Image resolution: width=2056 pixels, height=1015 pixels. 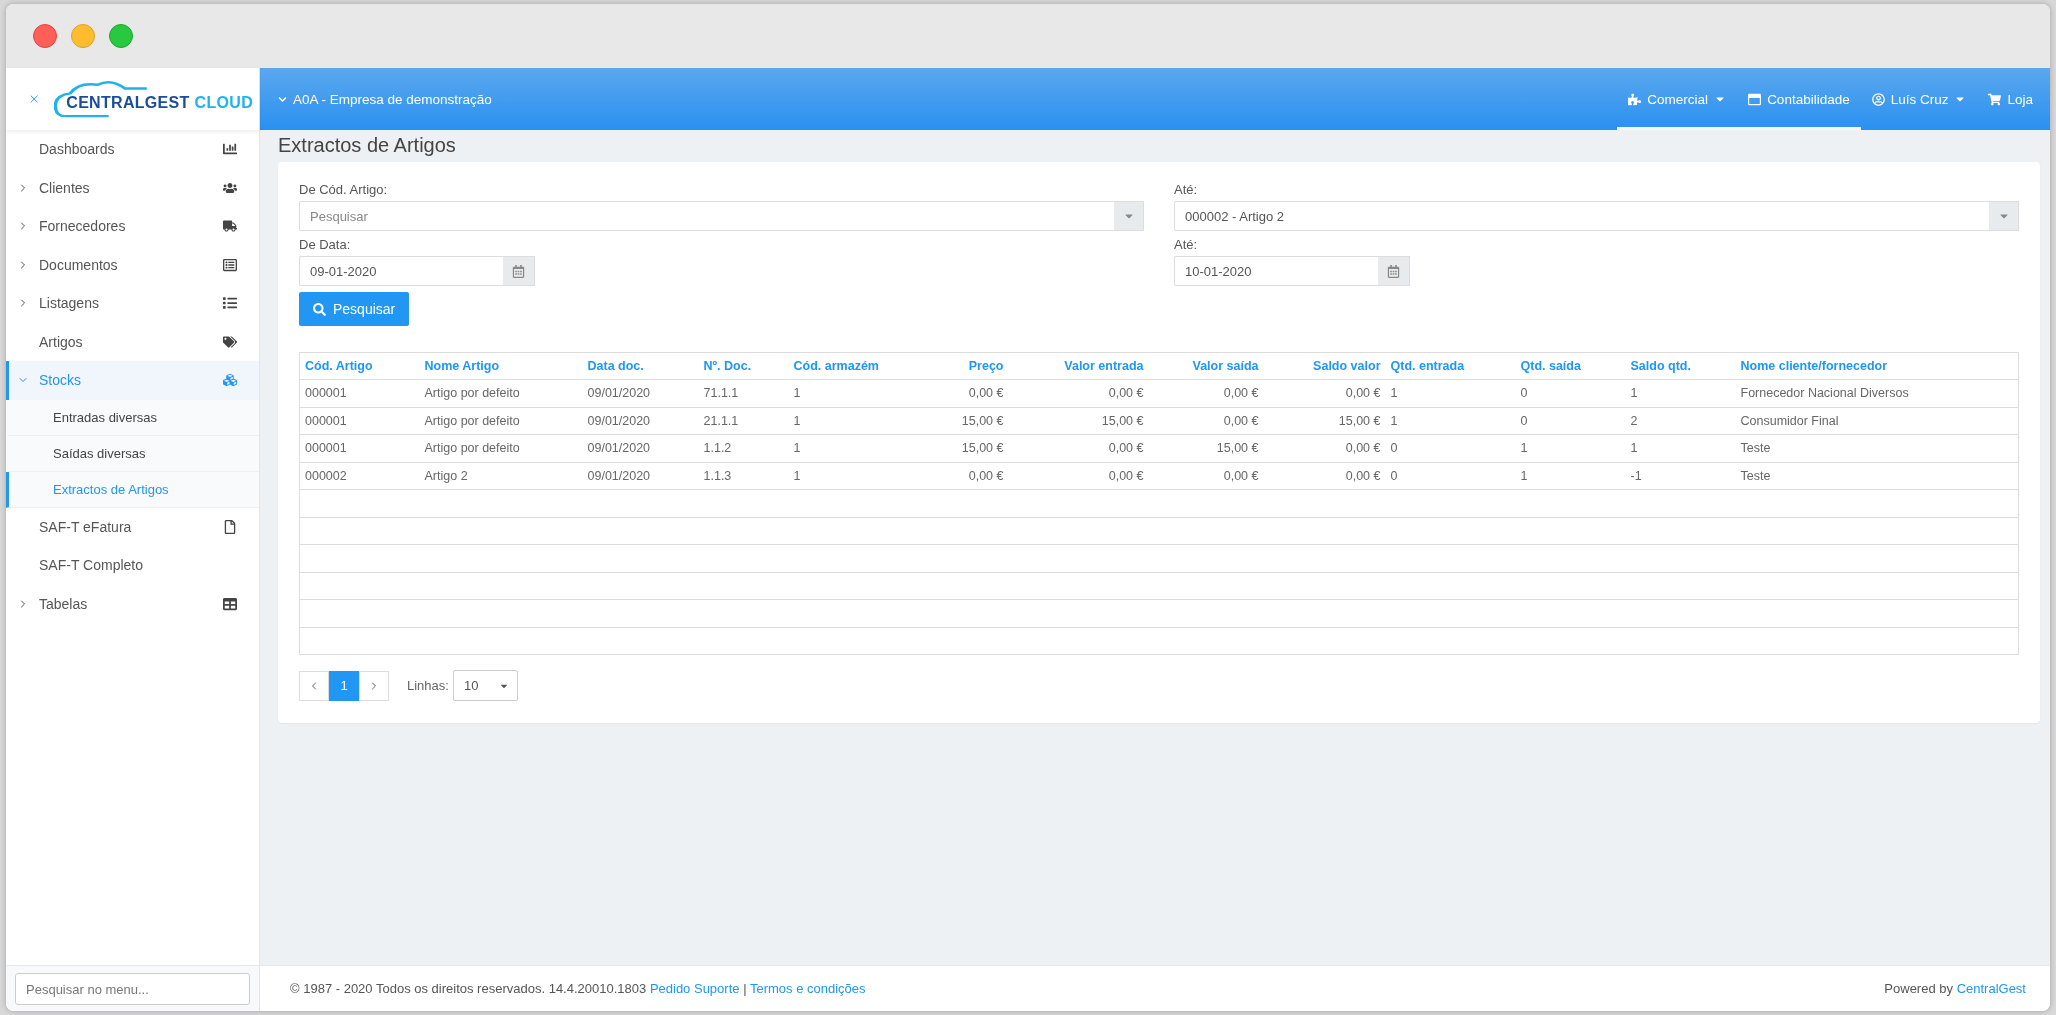 What do you see at coordinates (743, 366) in the screenshot?
I see `column-header: Nº. Doc.` at bounding box center [743, 366].